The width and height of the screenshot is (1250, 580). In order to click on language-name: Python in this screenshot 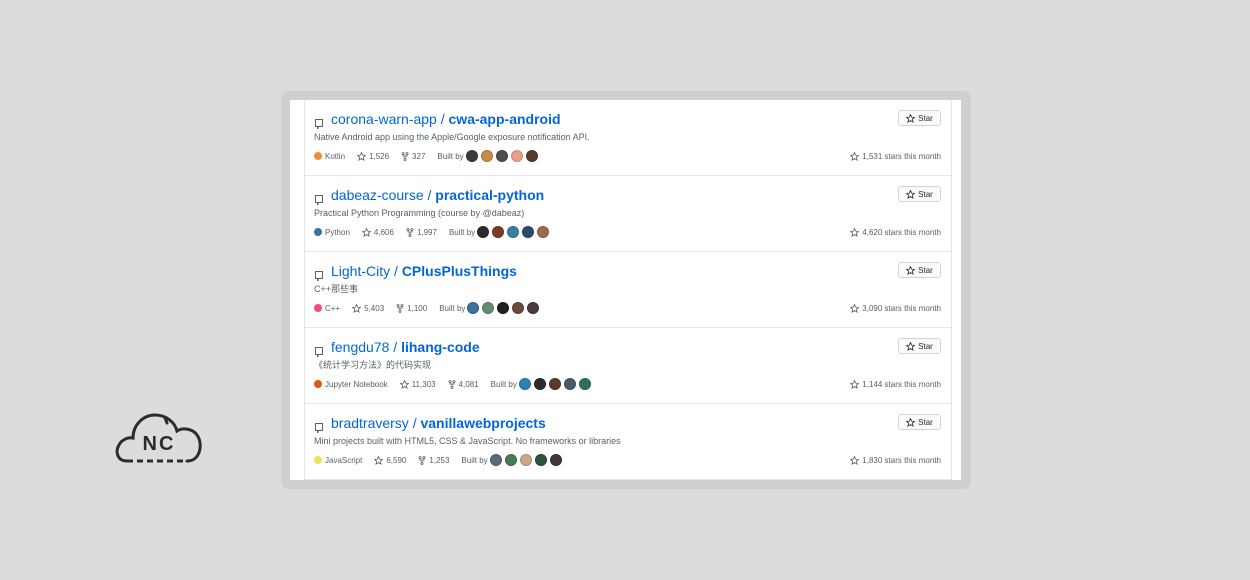, I will do `click(337, 232)`.